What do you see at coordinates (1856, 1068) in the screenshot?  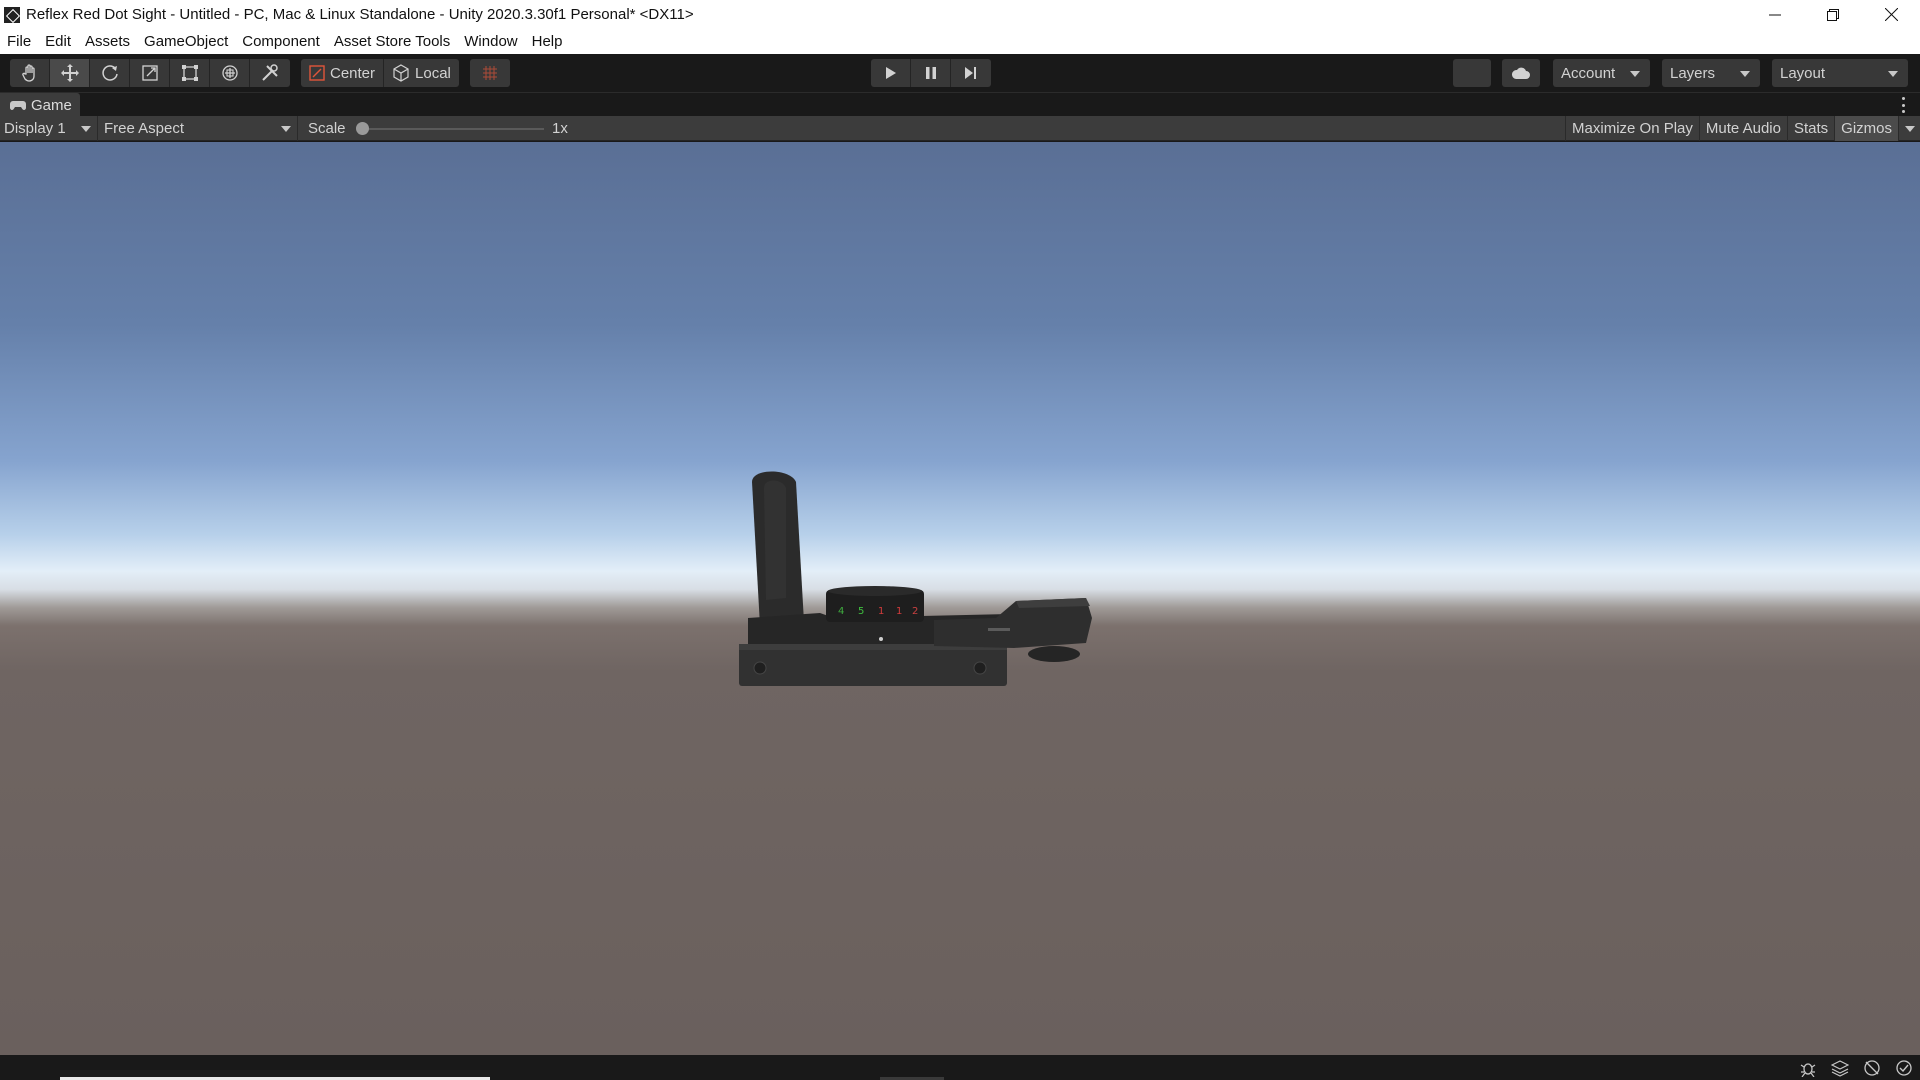 I see `status-icons` at bounding box center [1856, 1068].